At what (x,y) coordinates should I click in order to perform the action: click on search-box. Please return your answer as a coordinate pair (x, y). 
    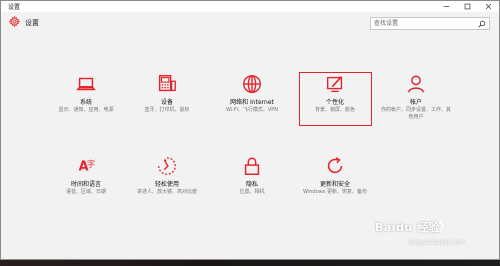
    Looking at the image, I should click on (430, 23).